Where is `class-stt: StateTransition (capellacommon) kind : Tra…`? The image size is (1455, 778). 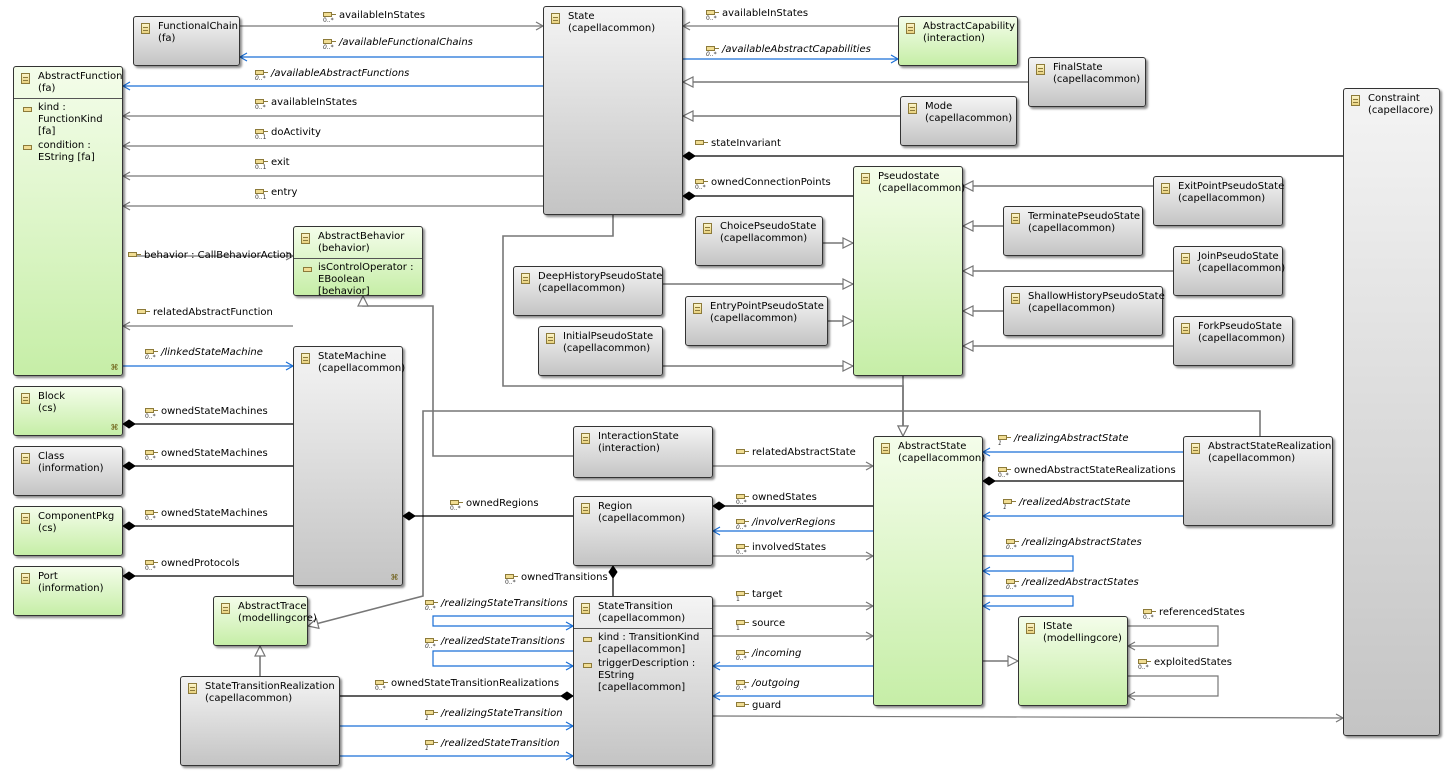
class-stt: StateTransition (capellacommon) kind : Tra… is located at coordinates (643, 681).